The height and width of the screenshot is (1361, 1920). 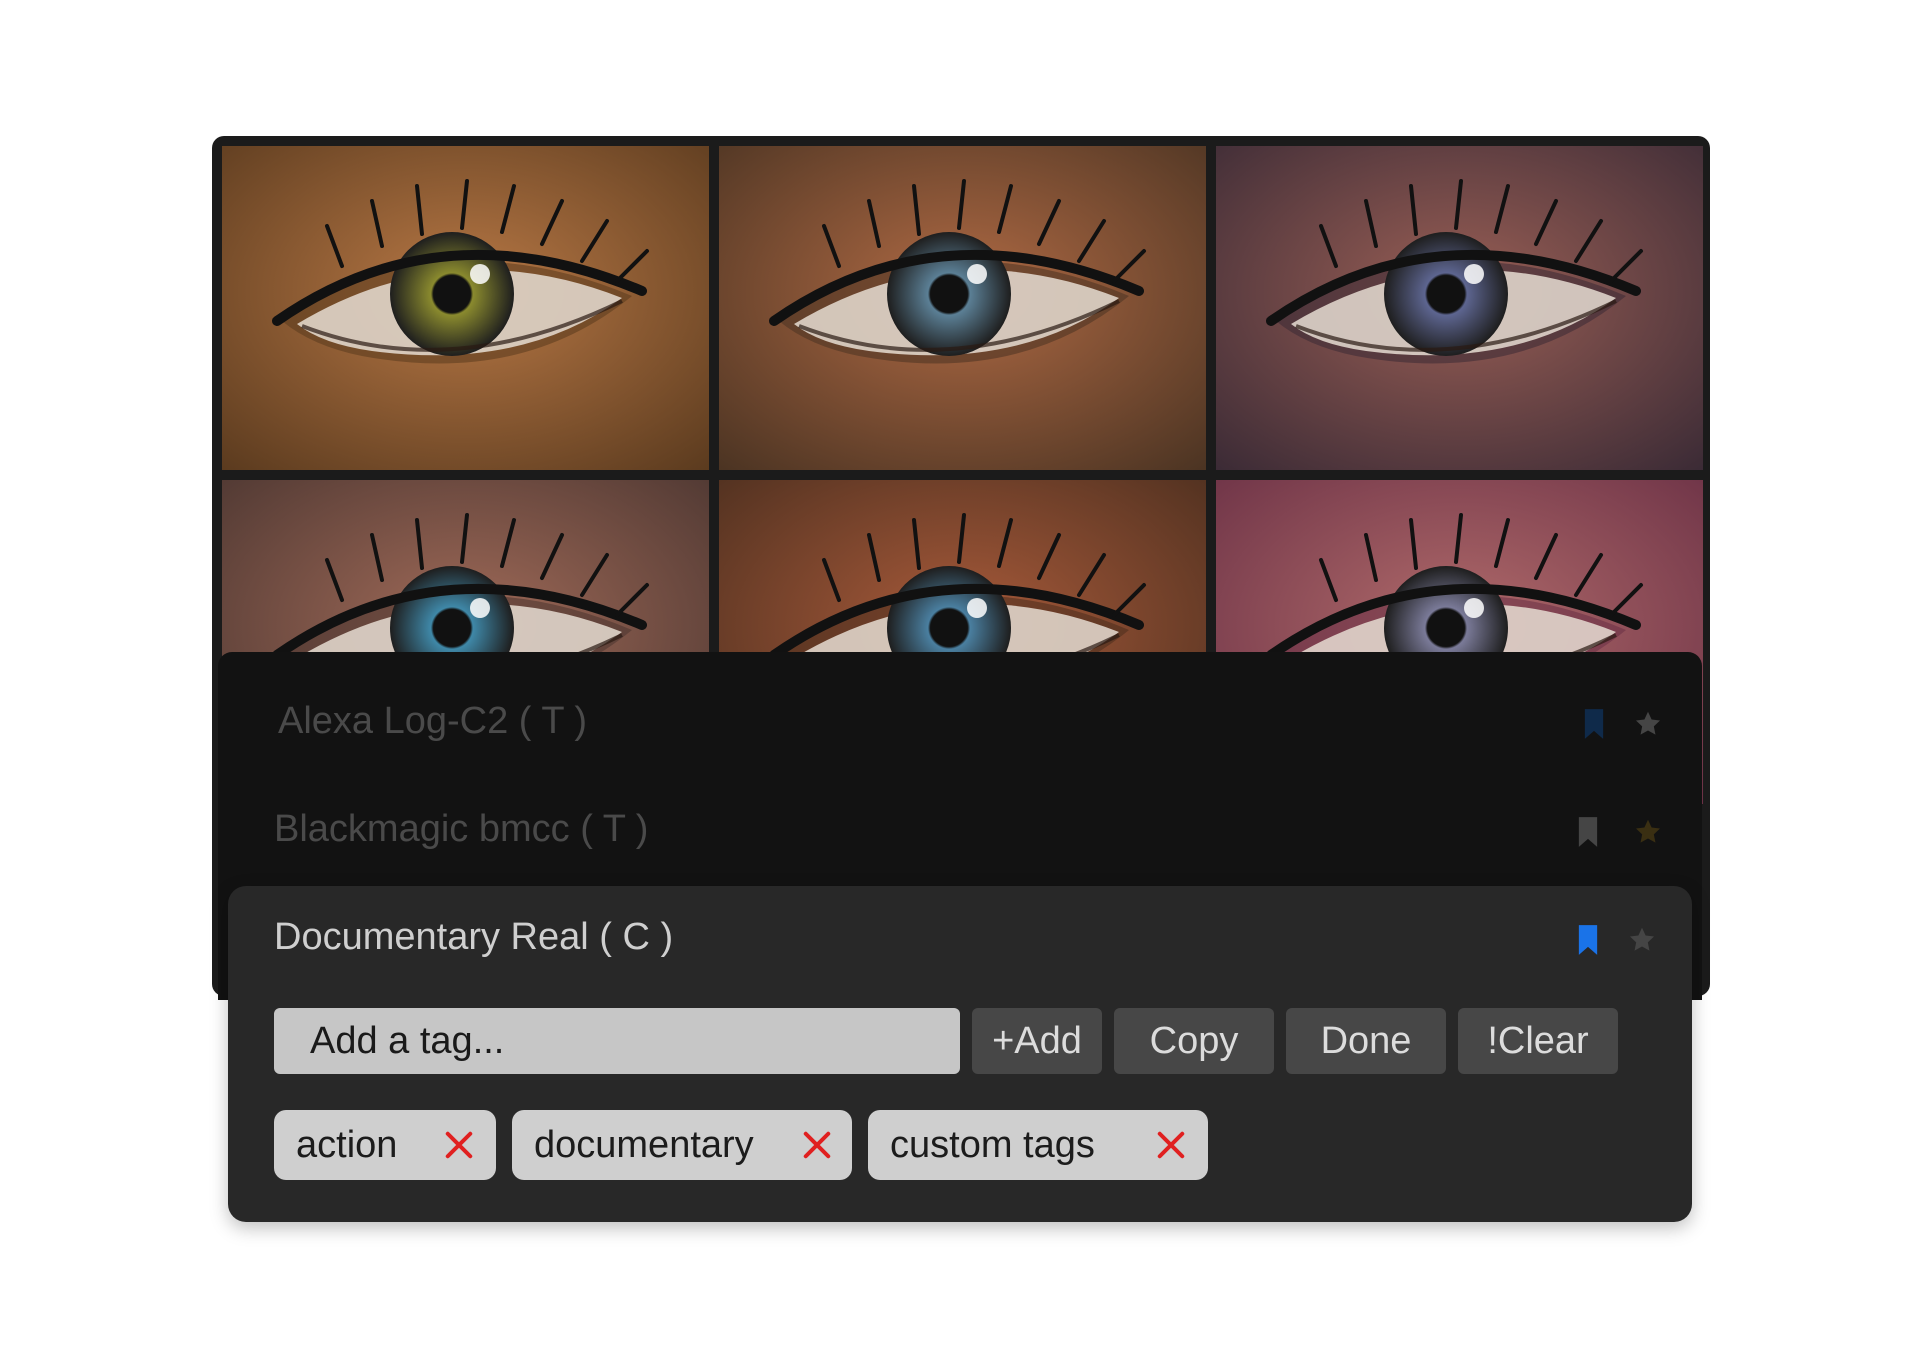 What do you see at coordinates (1194, 1041) in the screenshot?
I see `copy-tags-button: Copy` at bounding box center [1194, 1041].